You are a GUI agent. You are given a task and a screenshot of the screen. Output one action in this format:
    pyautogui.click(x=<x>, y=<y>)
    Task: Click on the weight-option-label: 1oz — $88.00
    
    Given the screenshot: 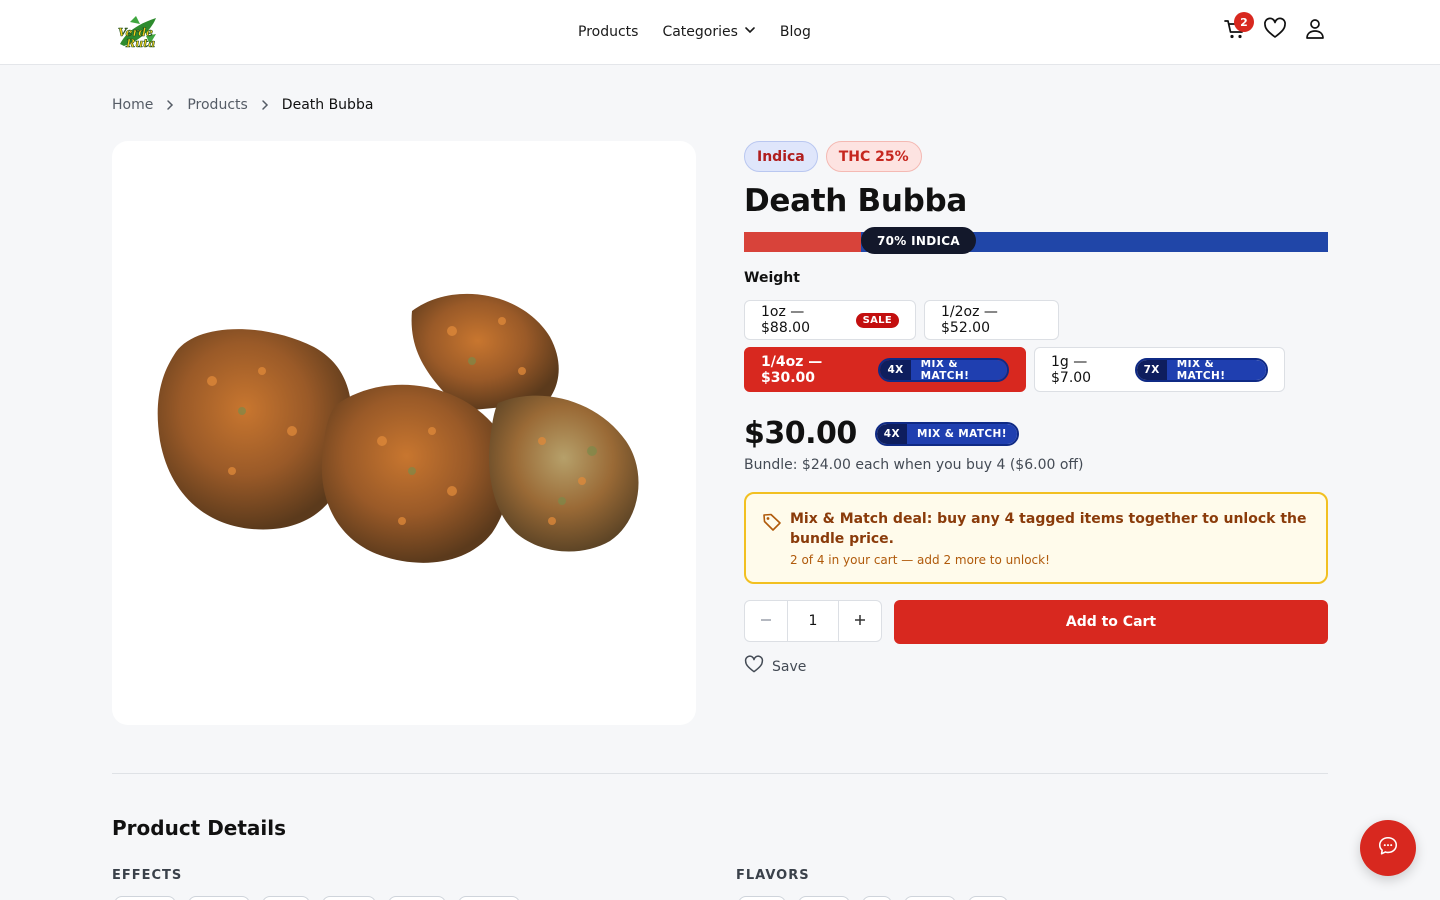 What is the action you would take?
    pyautogui.click(x=785, y=320)
    